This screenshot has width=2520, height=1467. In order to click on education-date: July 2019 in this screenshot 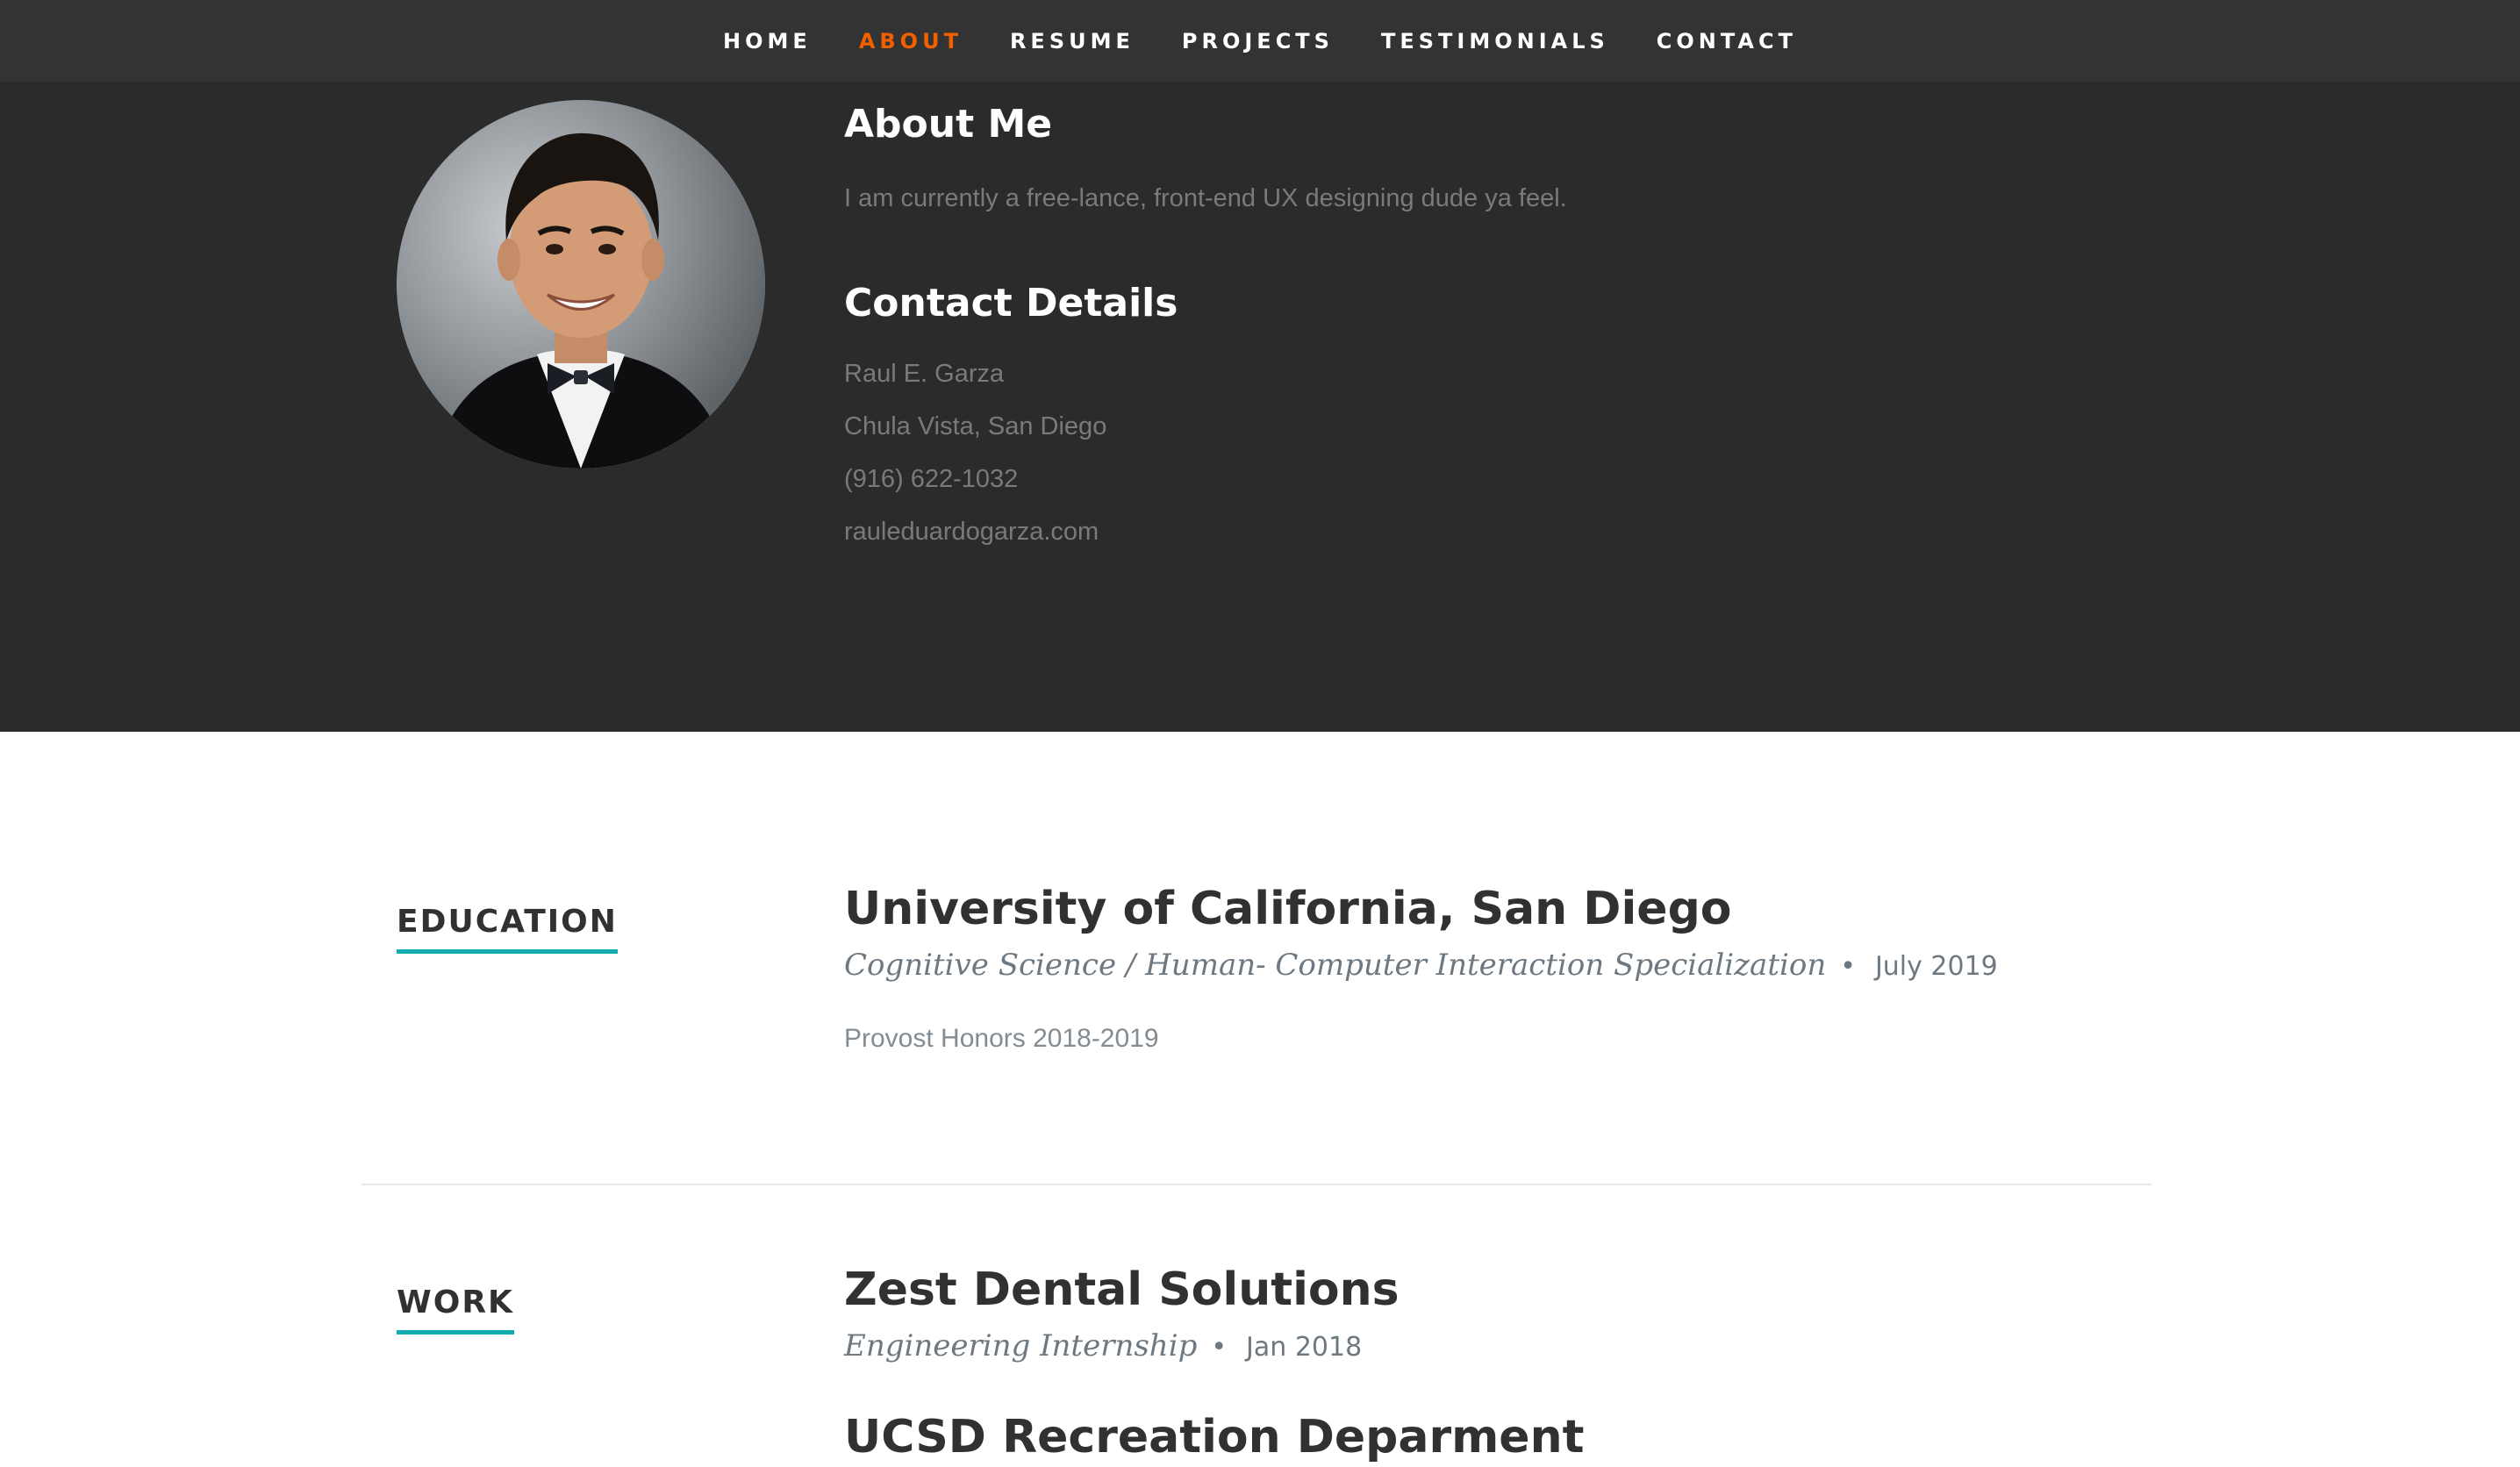, I will do `click(1936, 967)`.